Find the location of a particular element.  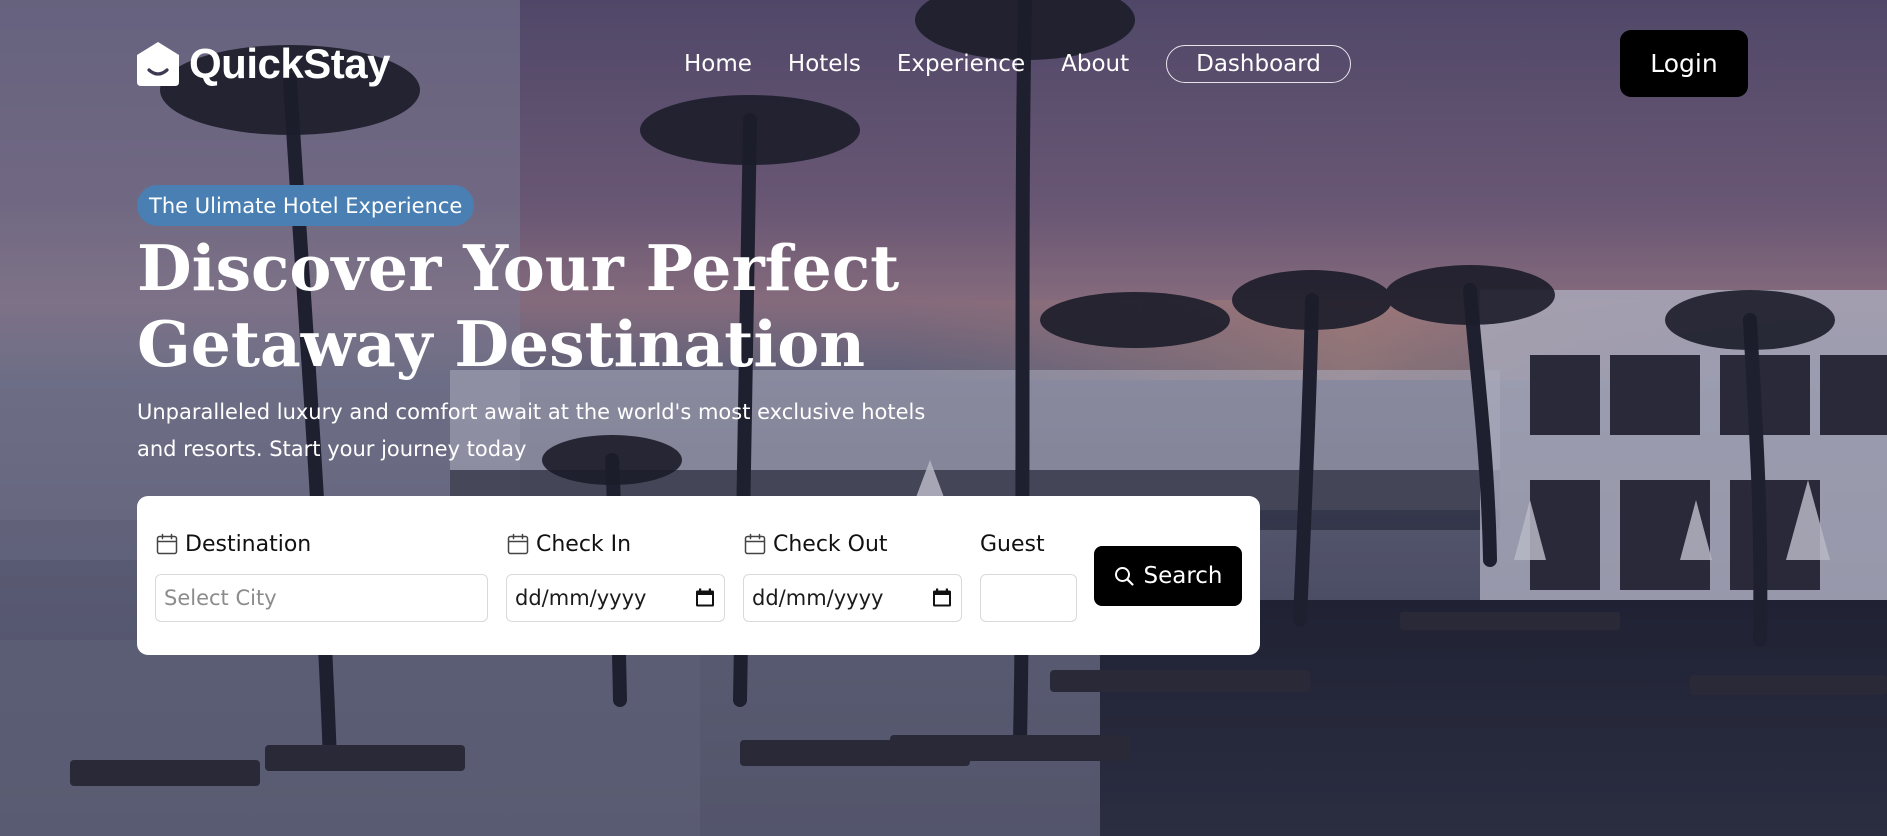

check-out-date-input: dd/mm/yyyy is located at coordinates (852, 598).